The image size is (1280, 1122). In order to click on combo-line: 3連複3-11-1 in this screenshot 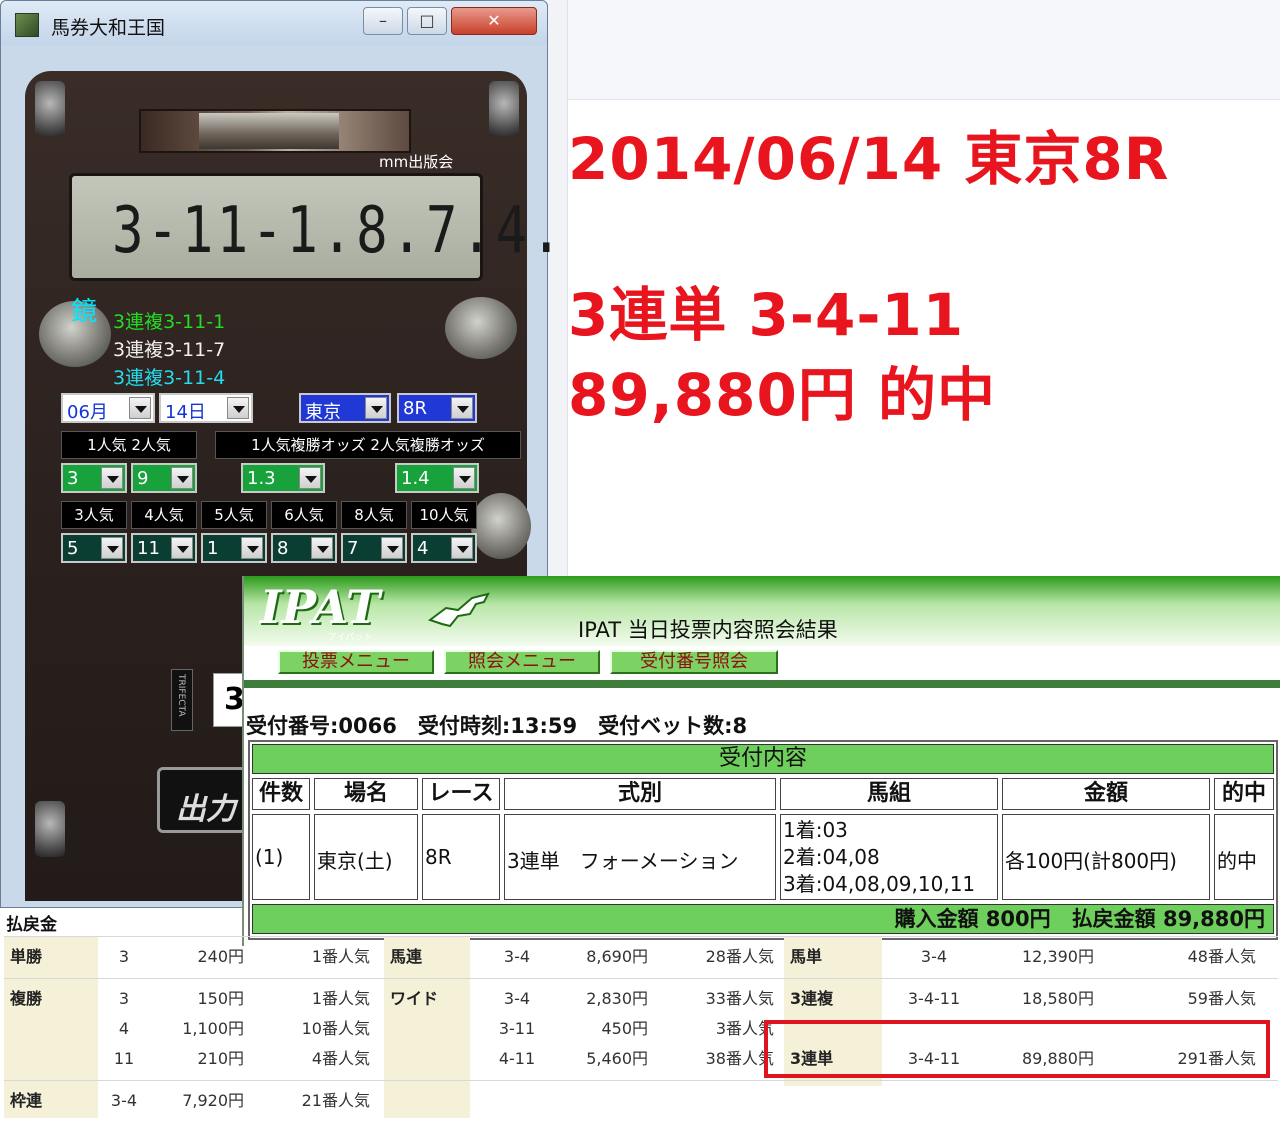, I will do `click(169, 322)`.